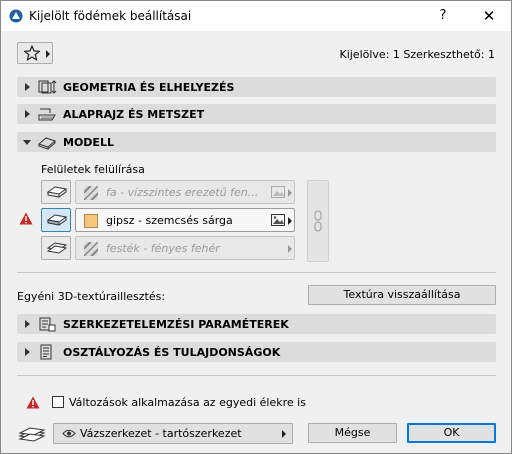  Describe the element at coordinates (256, 142) in the screenshot. I see `panel-model: MODELL` at that location.